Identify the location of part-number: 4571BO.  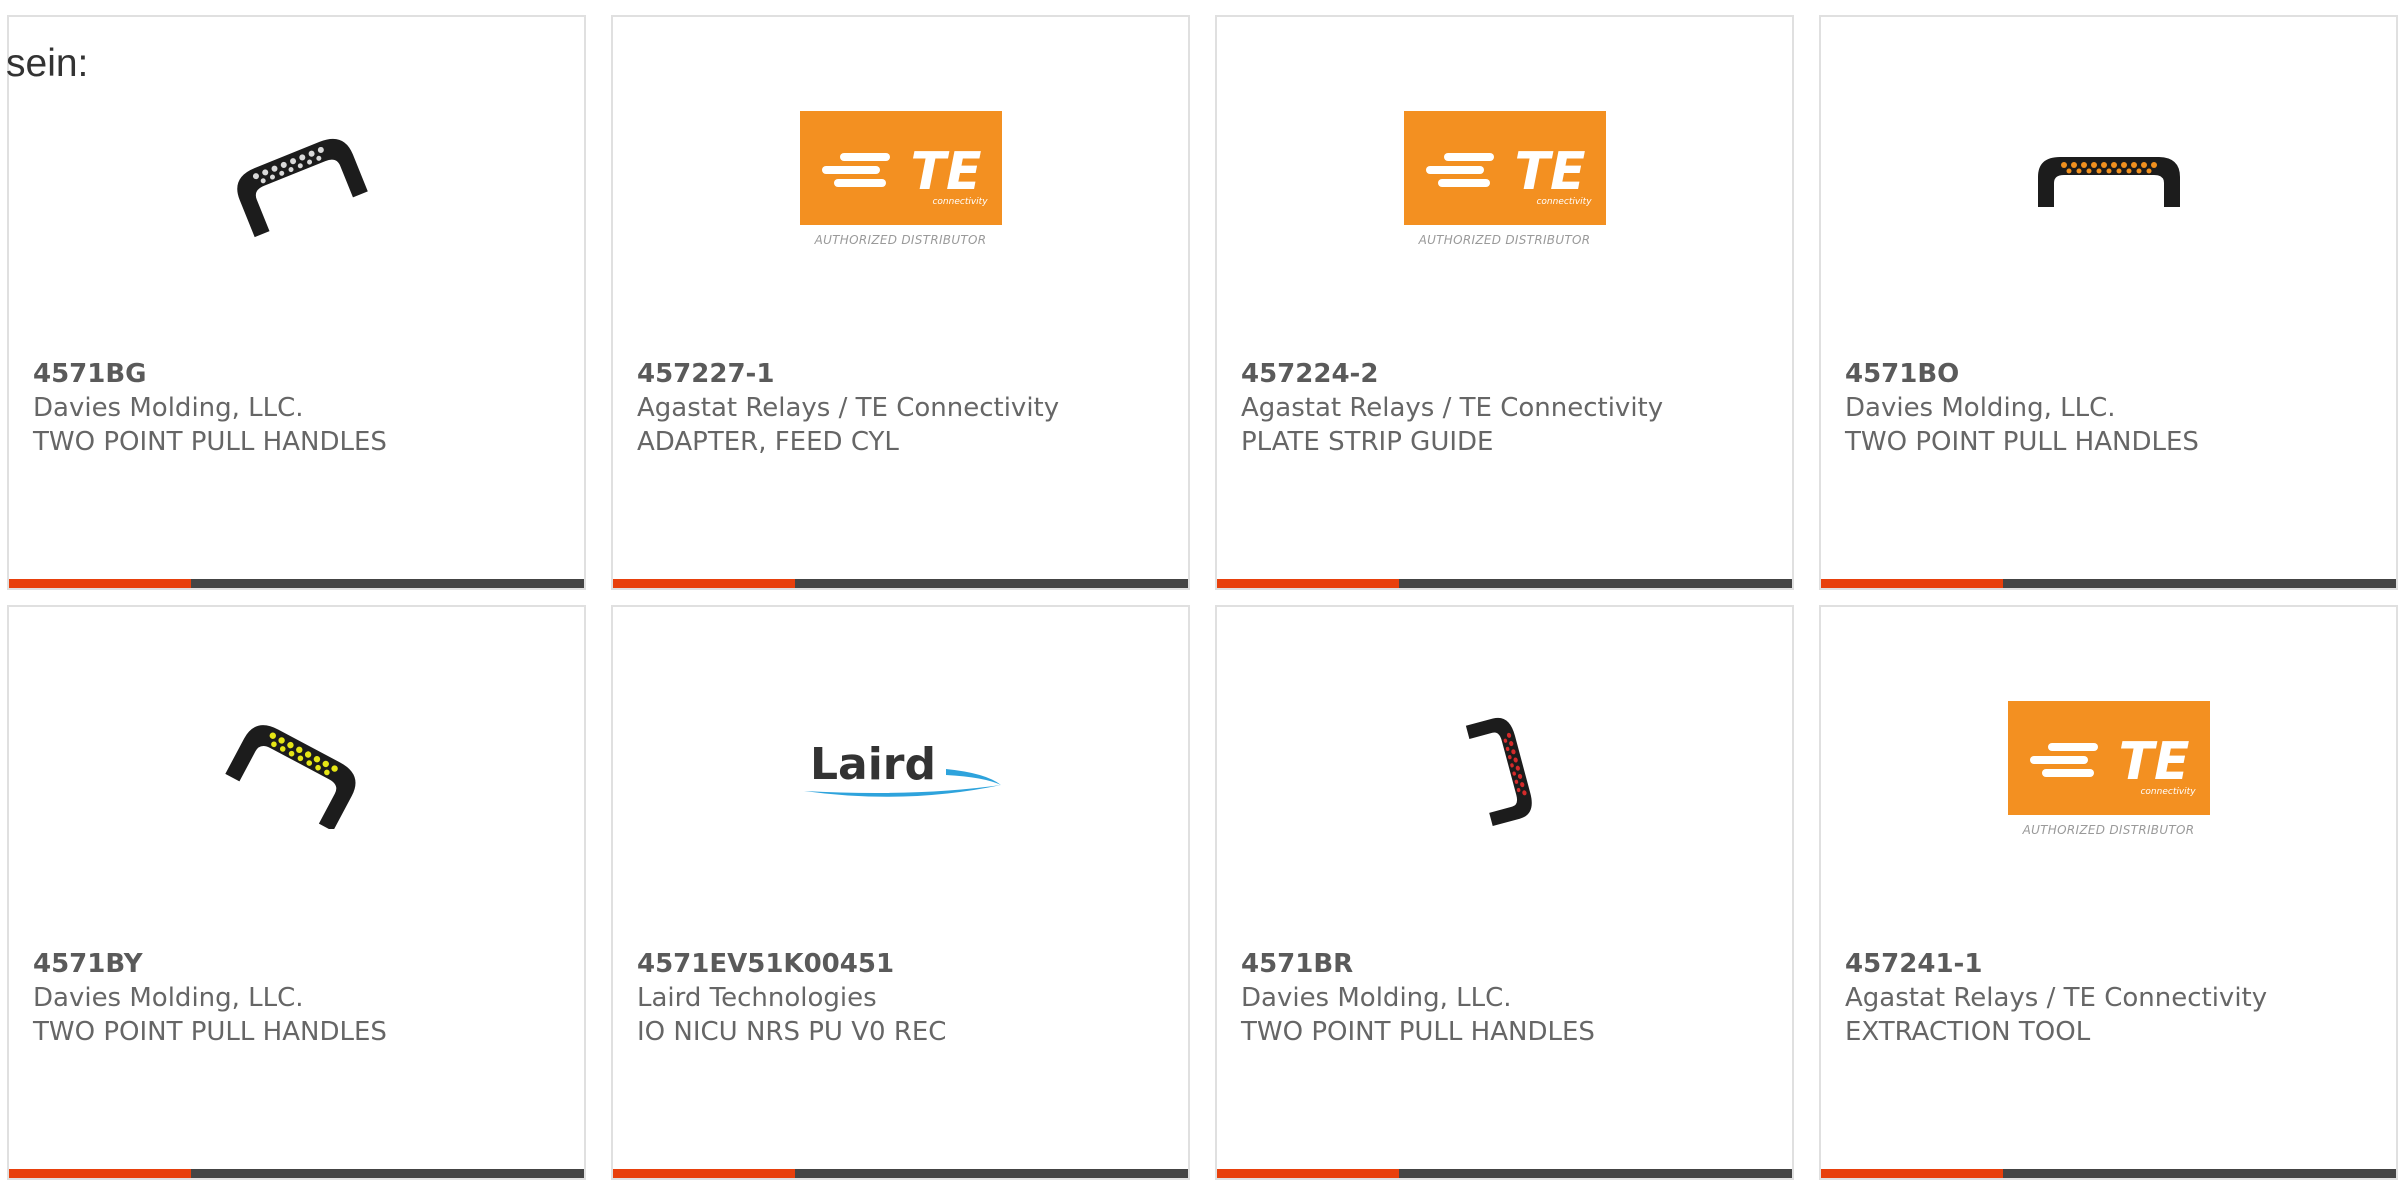
(2022, 374).